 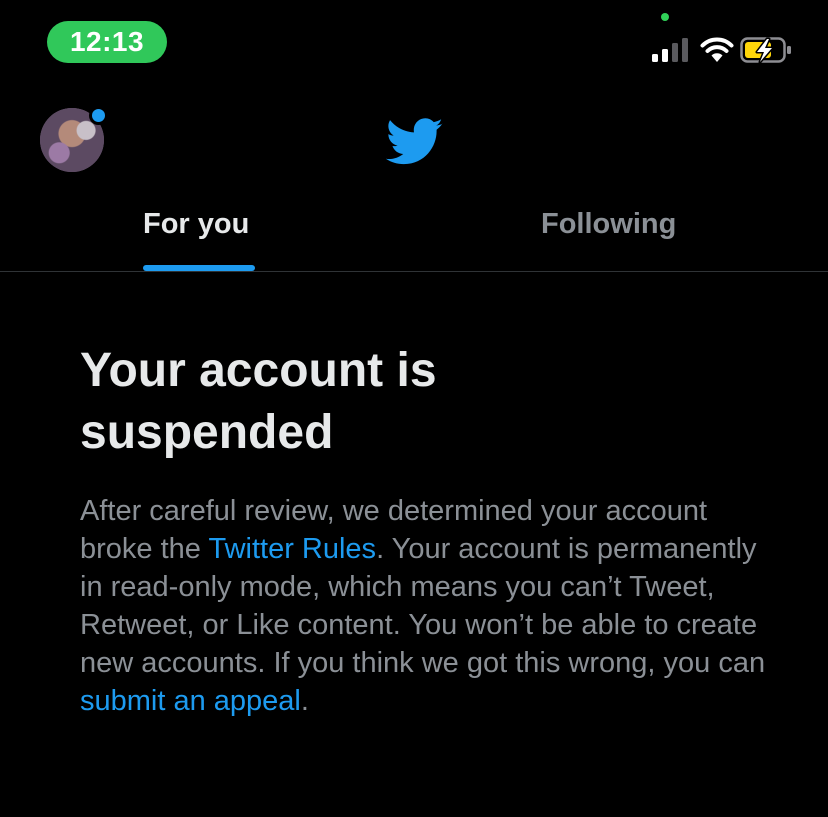 What do you see at coordinates (765, 50) in the screenshot?
I see `battery-charging-icon` at bounding box center [765, 50].